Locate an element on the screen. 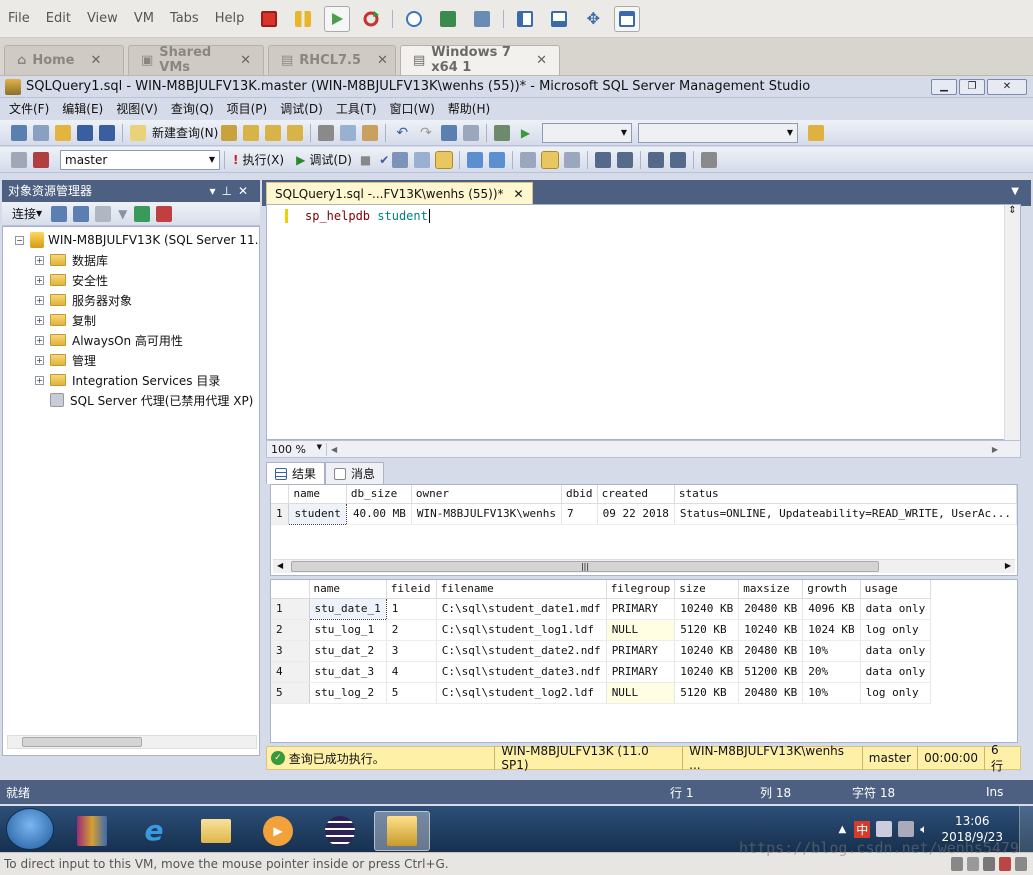 This screenshot has width=1033, height=875. menu-query: 查询(Q) is located at coordinates (192, 108).